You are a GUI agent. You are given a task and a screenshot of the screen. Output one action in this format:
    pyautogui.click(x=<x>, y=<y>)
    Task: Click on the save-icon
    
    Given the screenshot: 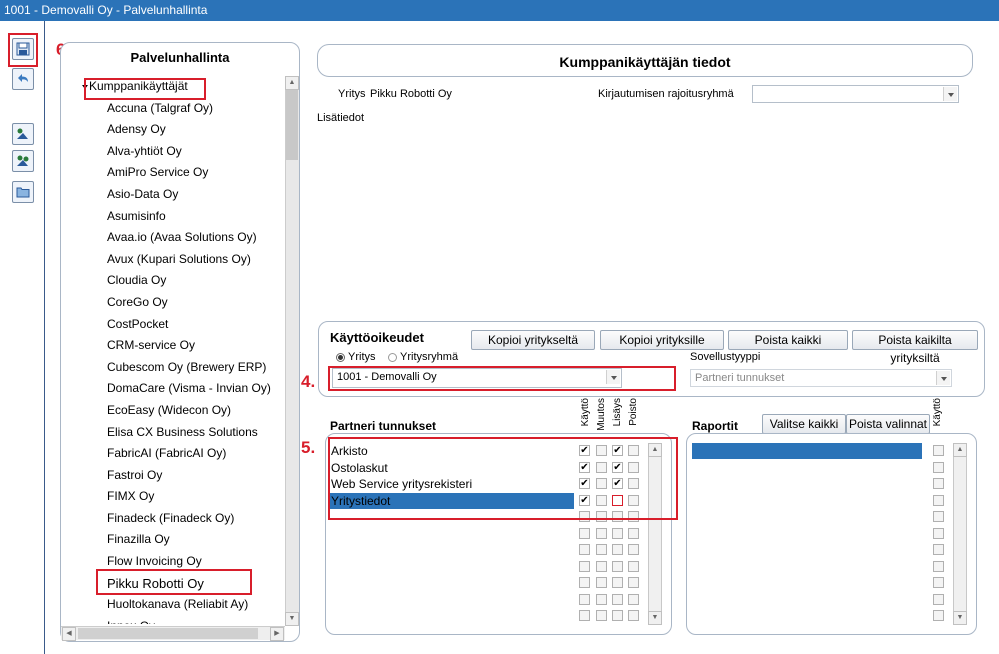 What is the action you would take?
    pyautogui.click(x=23, y=49)
    